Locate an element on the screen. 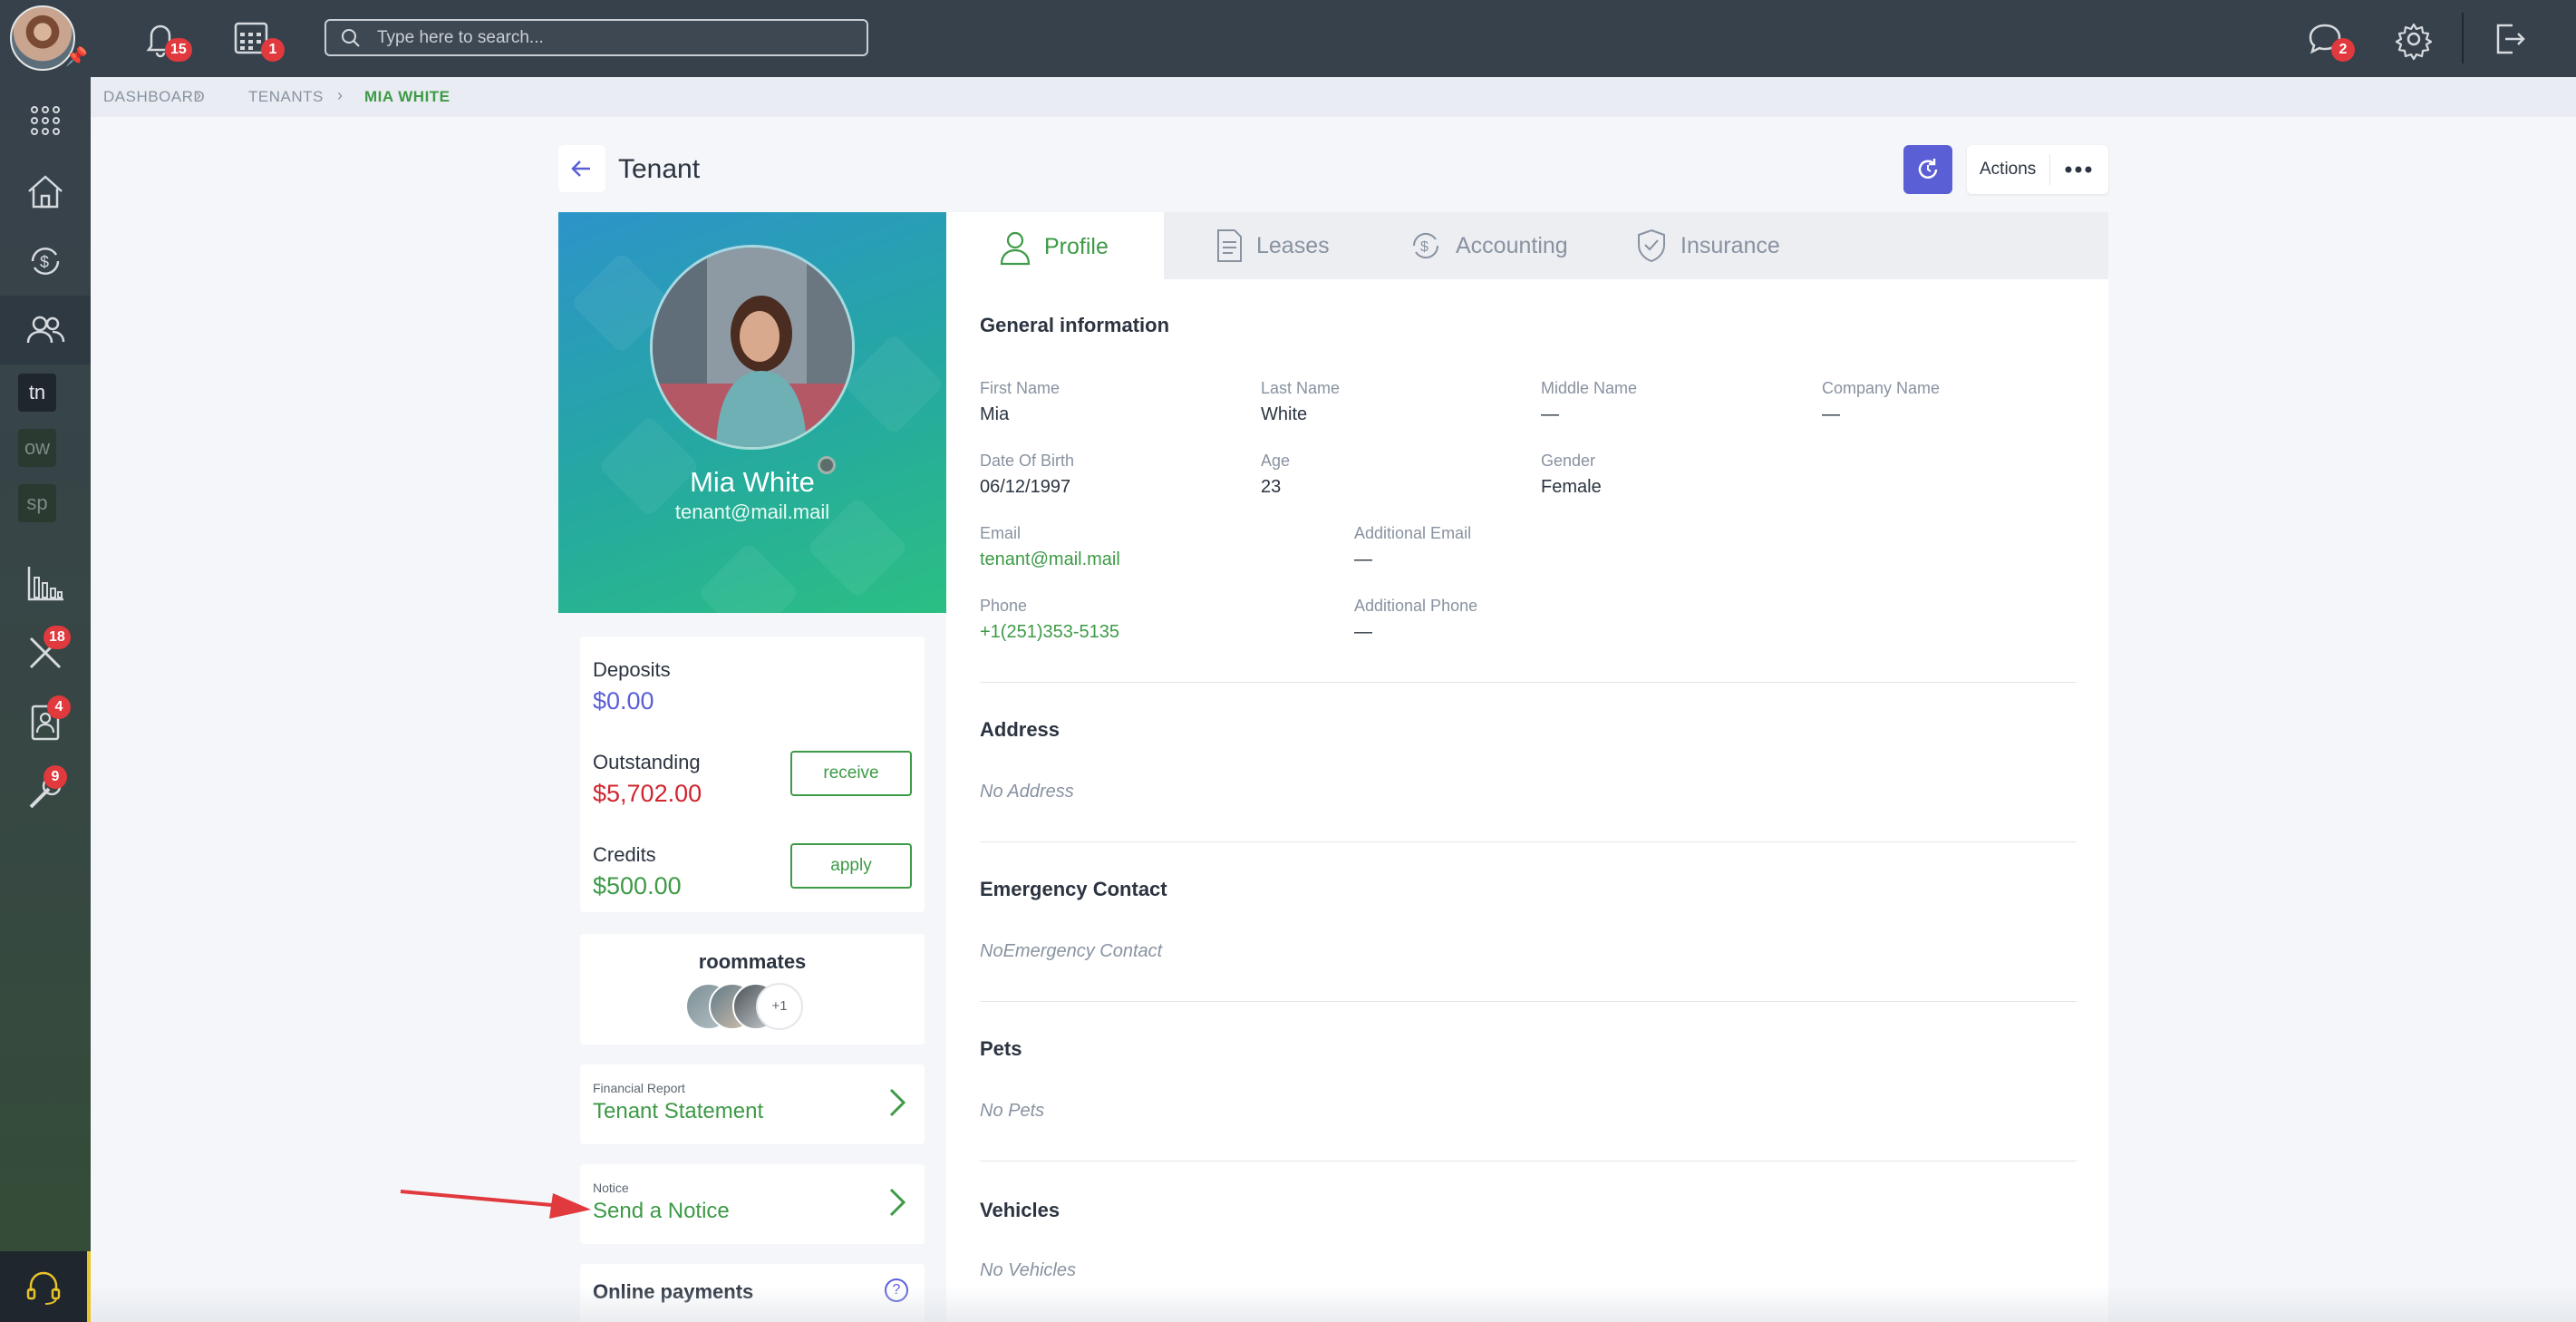 This screenshot has width=2576, height=1322. back-button is located at coordinates (581, 168).